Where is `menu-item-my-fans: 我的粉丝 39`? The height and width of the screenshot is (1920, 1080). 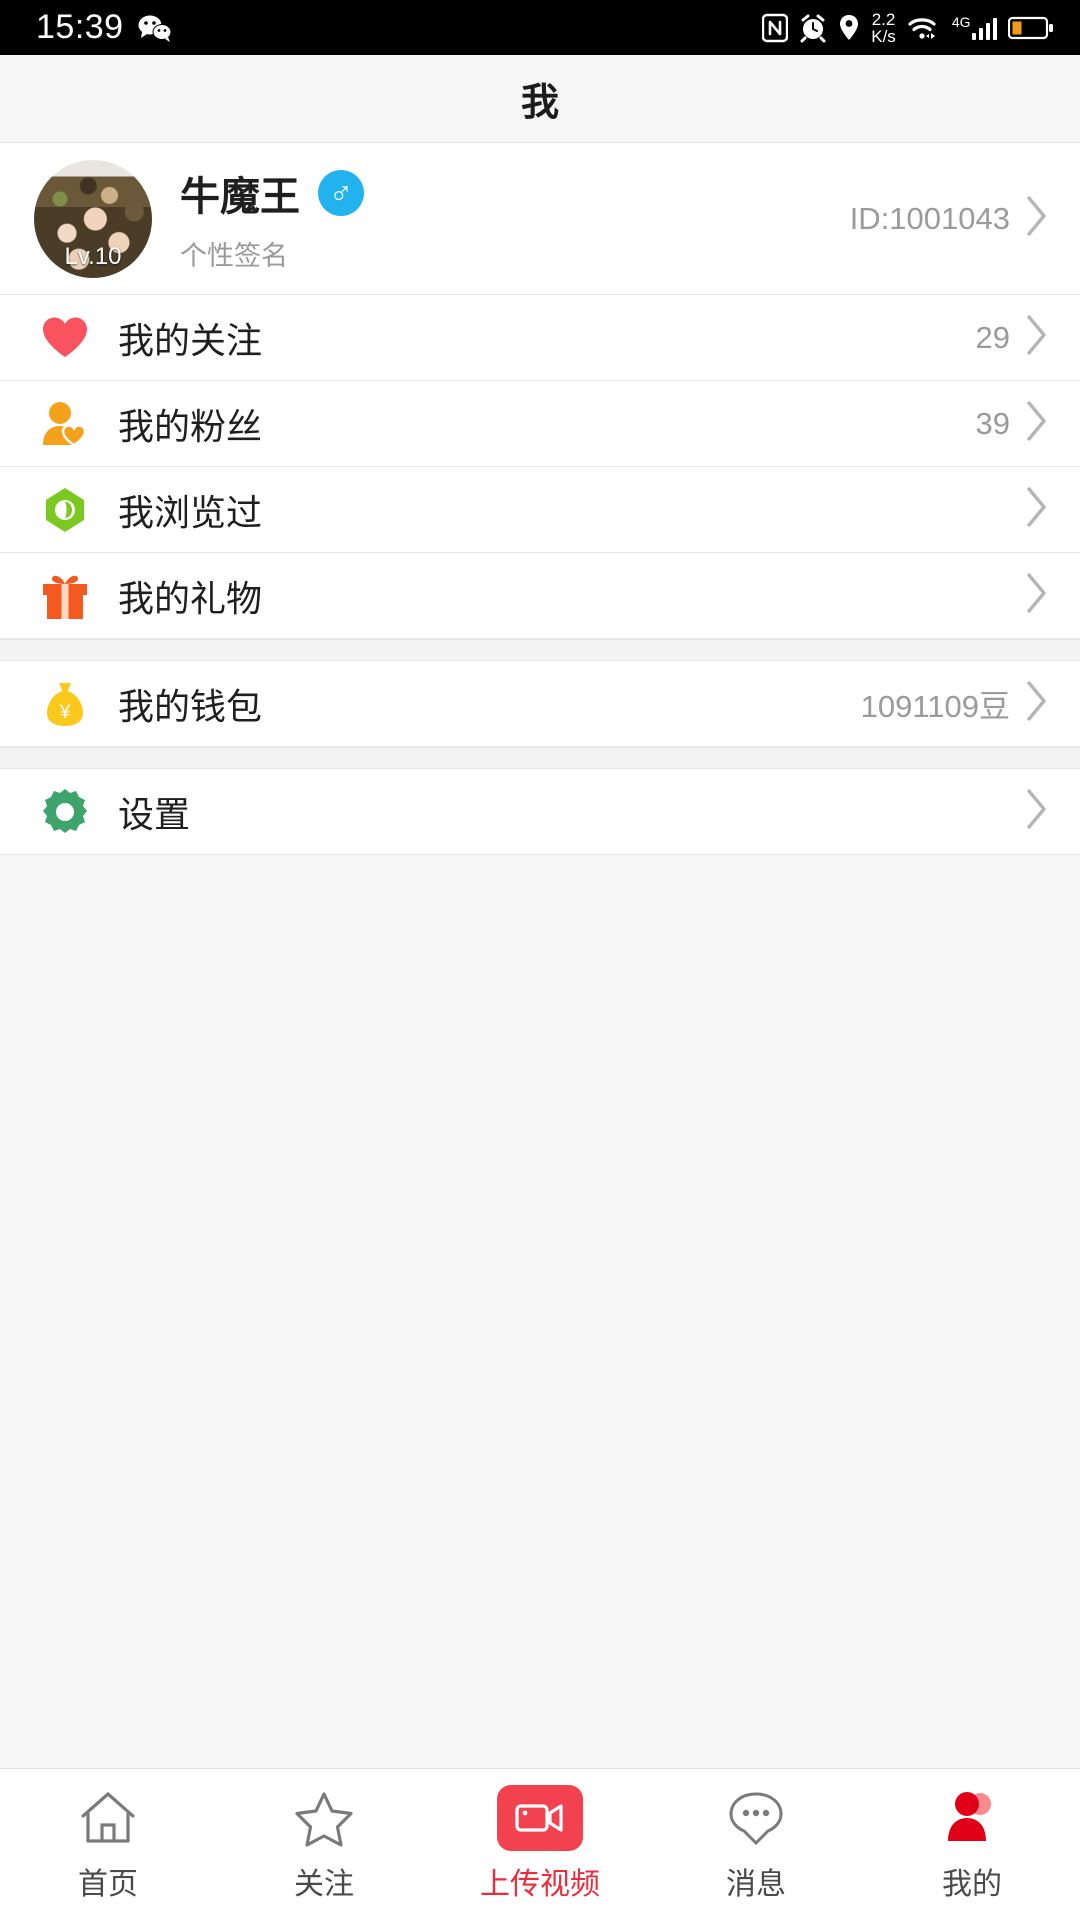 menu-item-my-fans: 我的粉丝 39 is located at coordinates (540, 424).